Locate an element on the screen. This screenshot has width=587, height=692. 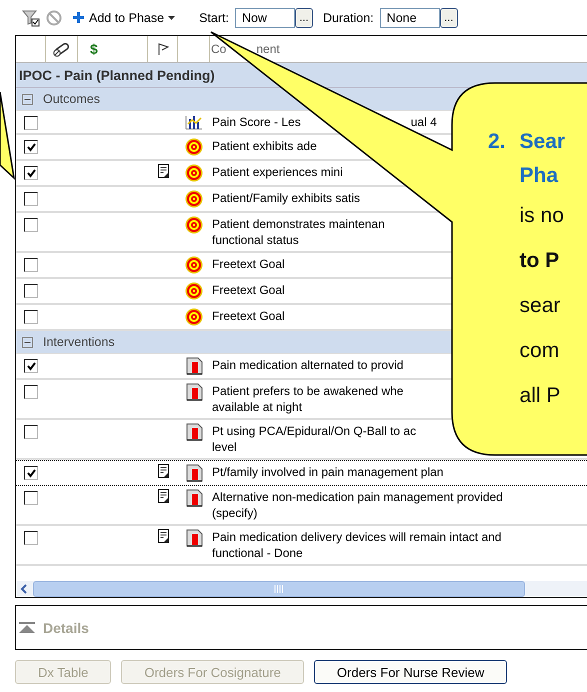
component-text: Pain Score - Les is located at coordinates (256, 122).